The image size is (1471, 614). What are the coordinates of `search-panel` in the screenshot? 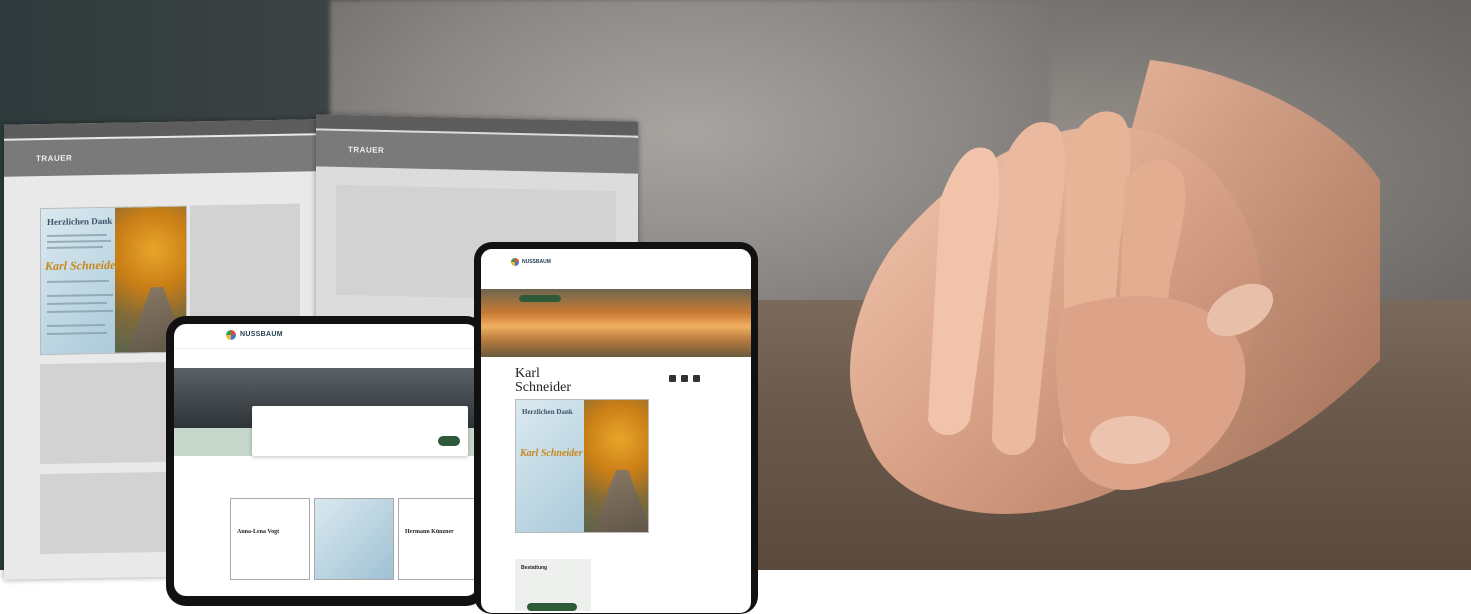 It's located at (360, 431).